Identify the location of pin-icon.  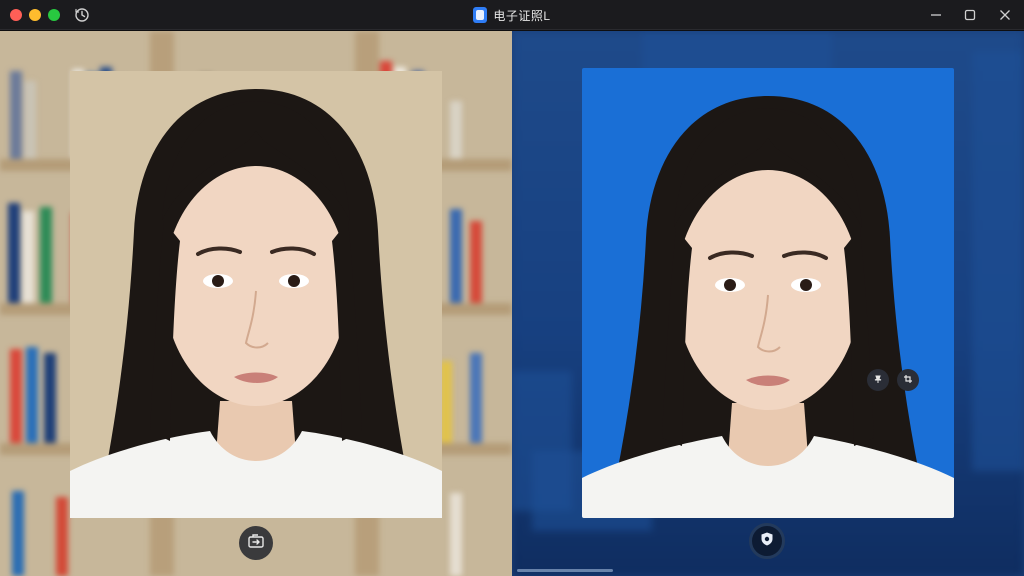
(878, 380).